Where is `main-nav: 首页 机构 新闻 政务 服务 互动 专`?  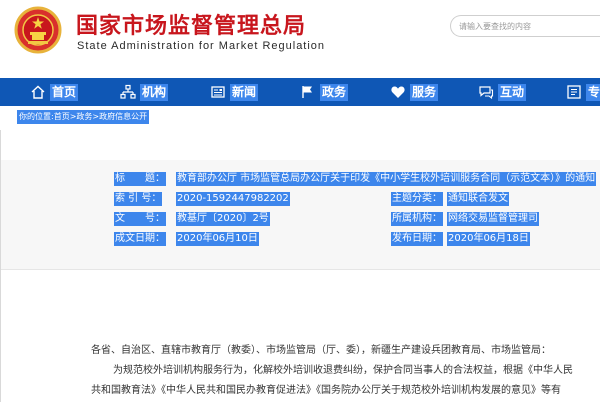
main-nav: 首页 机构 新闻 政务 服务 互动 专 is located at coordinates (300, 92).